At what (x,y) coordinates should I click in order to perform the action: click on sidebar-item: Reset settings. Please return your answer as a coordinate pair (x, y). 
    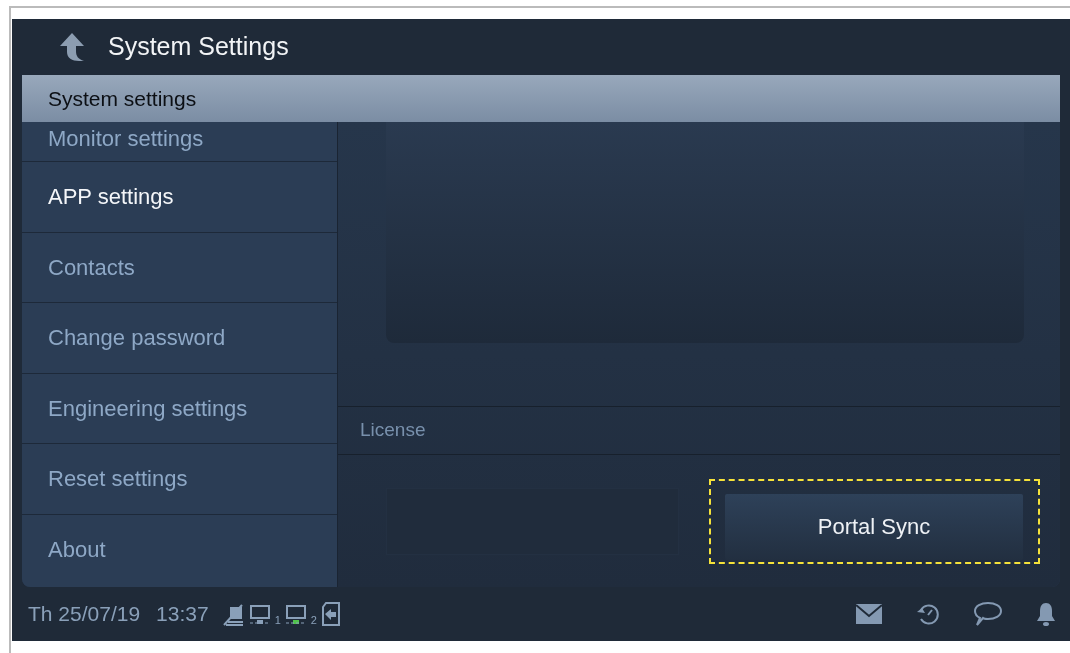
    Looking at the image, I should click on (179, 479).